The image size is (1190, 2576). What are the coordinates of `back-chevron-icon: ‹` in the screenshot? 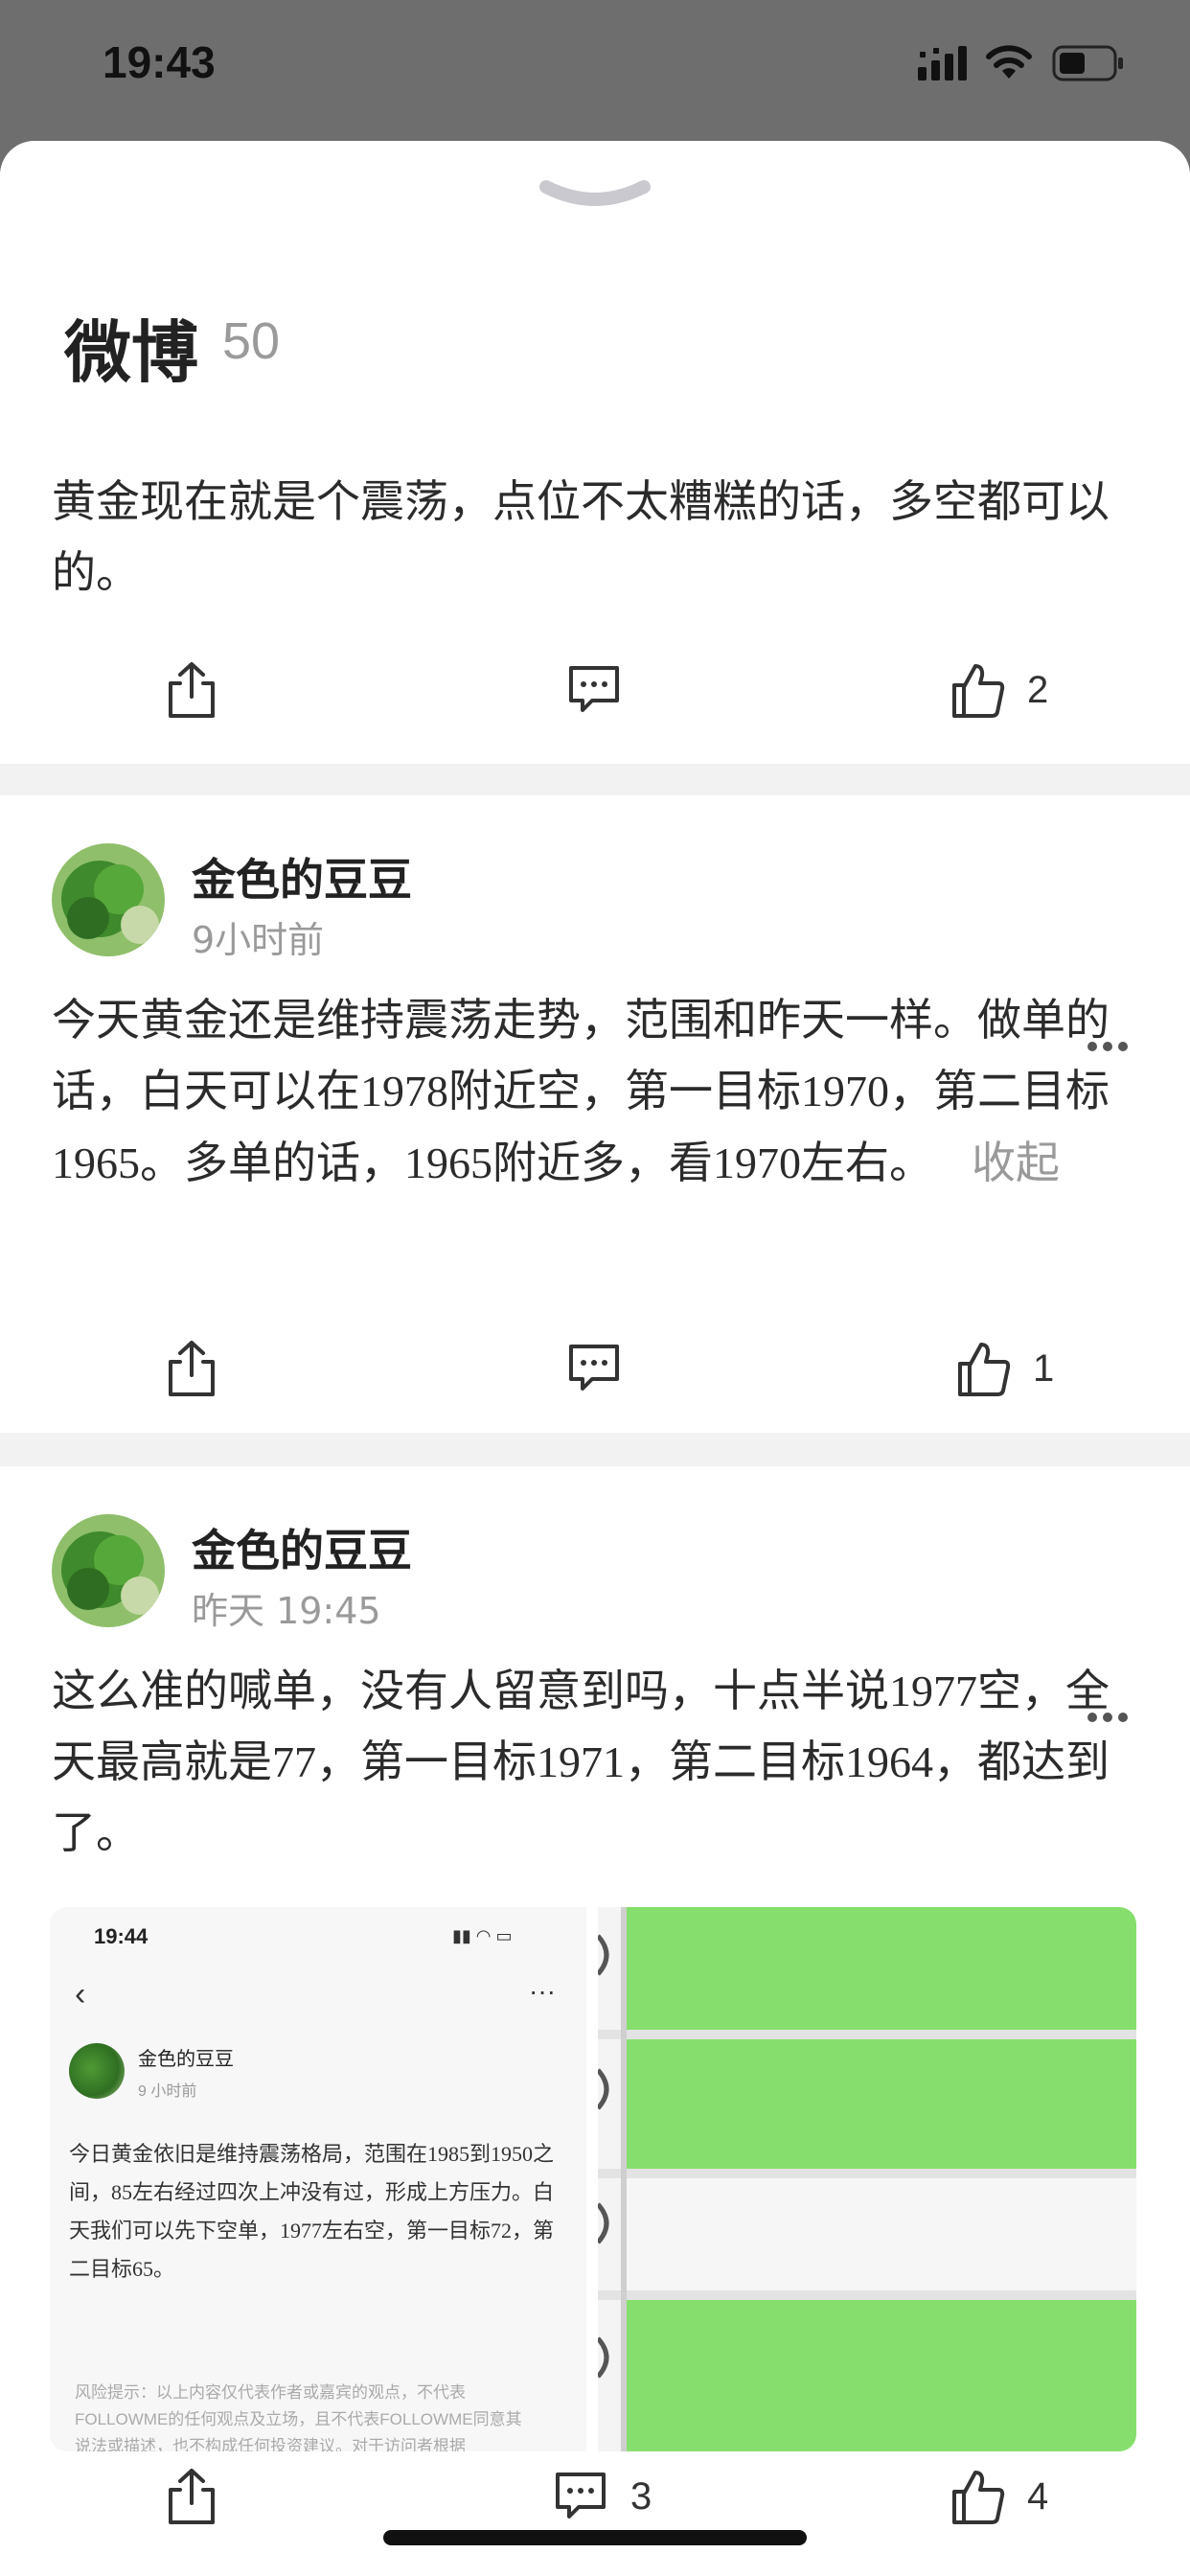 It's located at (81, 1994).